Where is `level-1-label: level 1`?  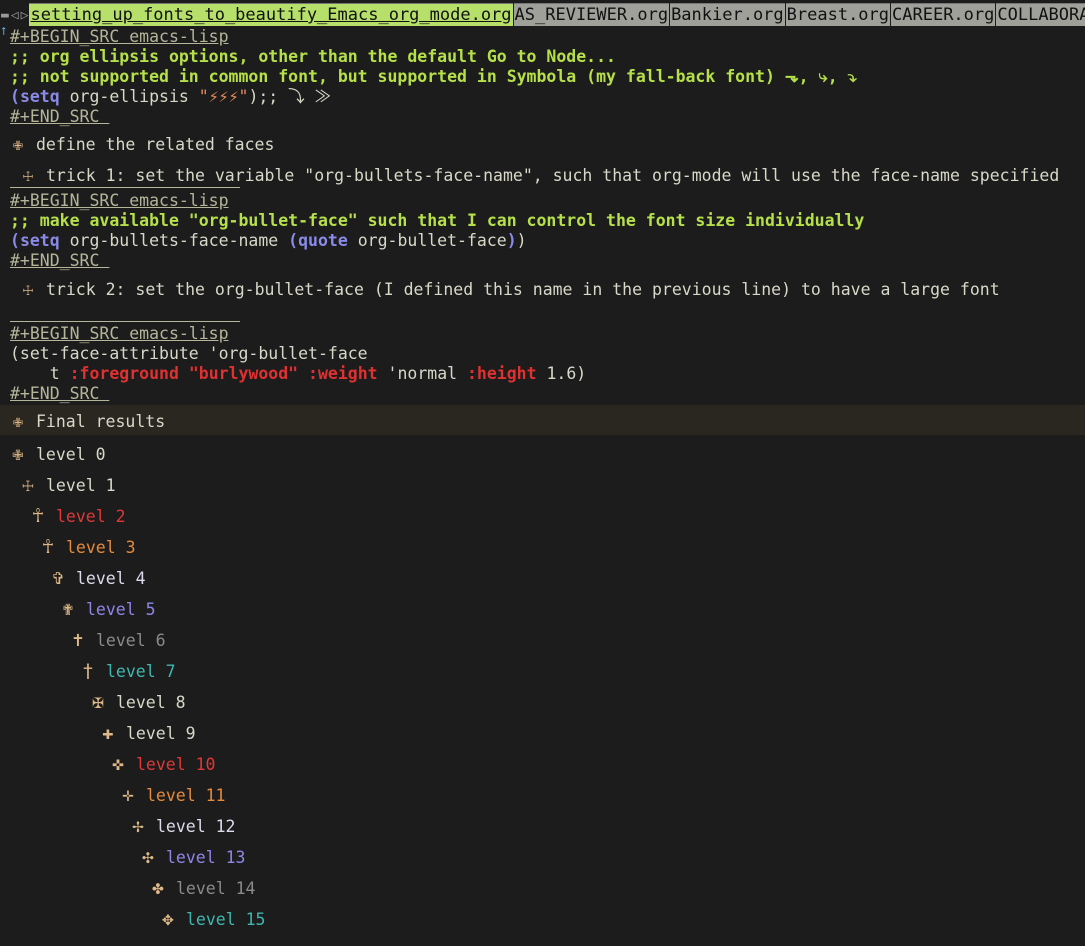 level-1-label: level 1 is located at coordinates (81, 485).